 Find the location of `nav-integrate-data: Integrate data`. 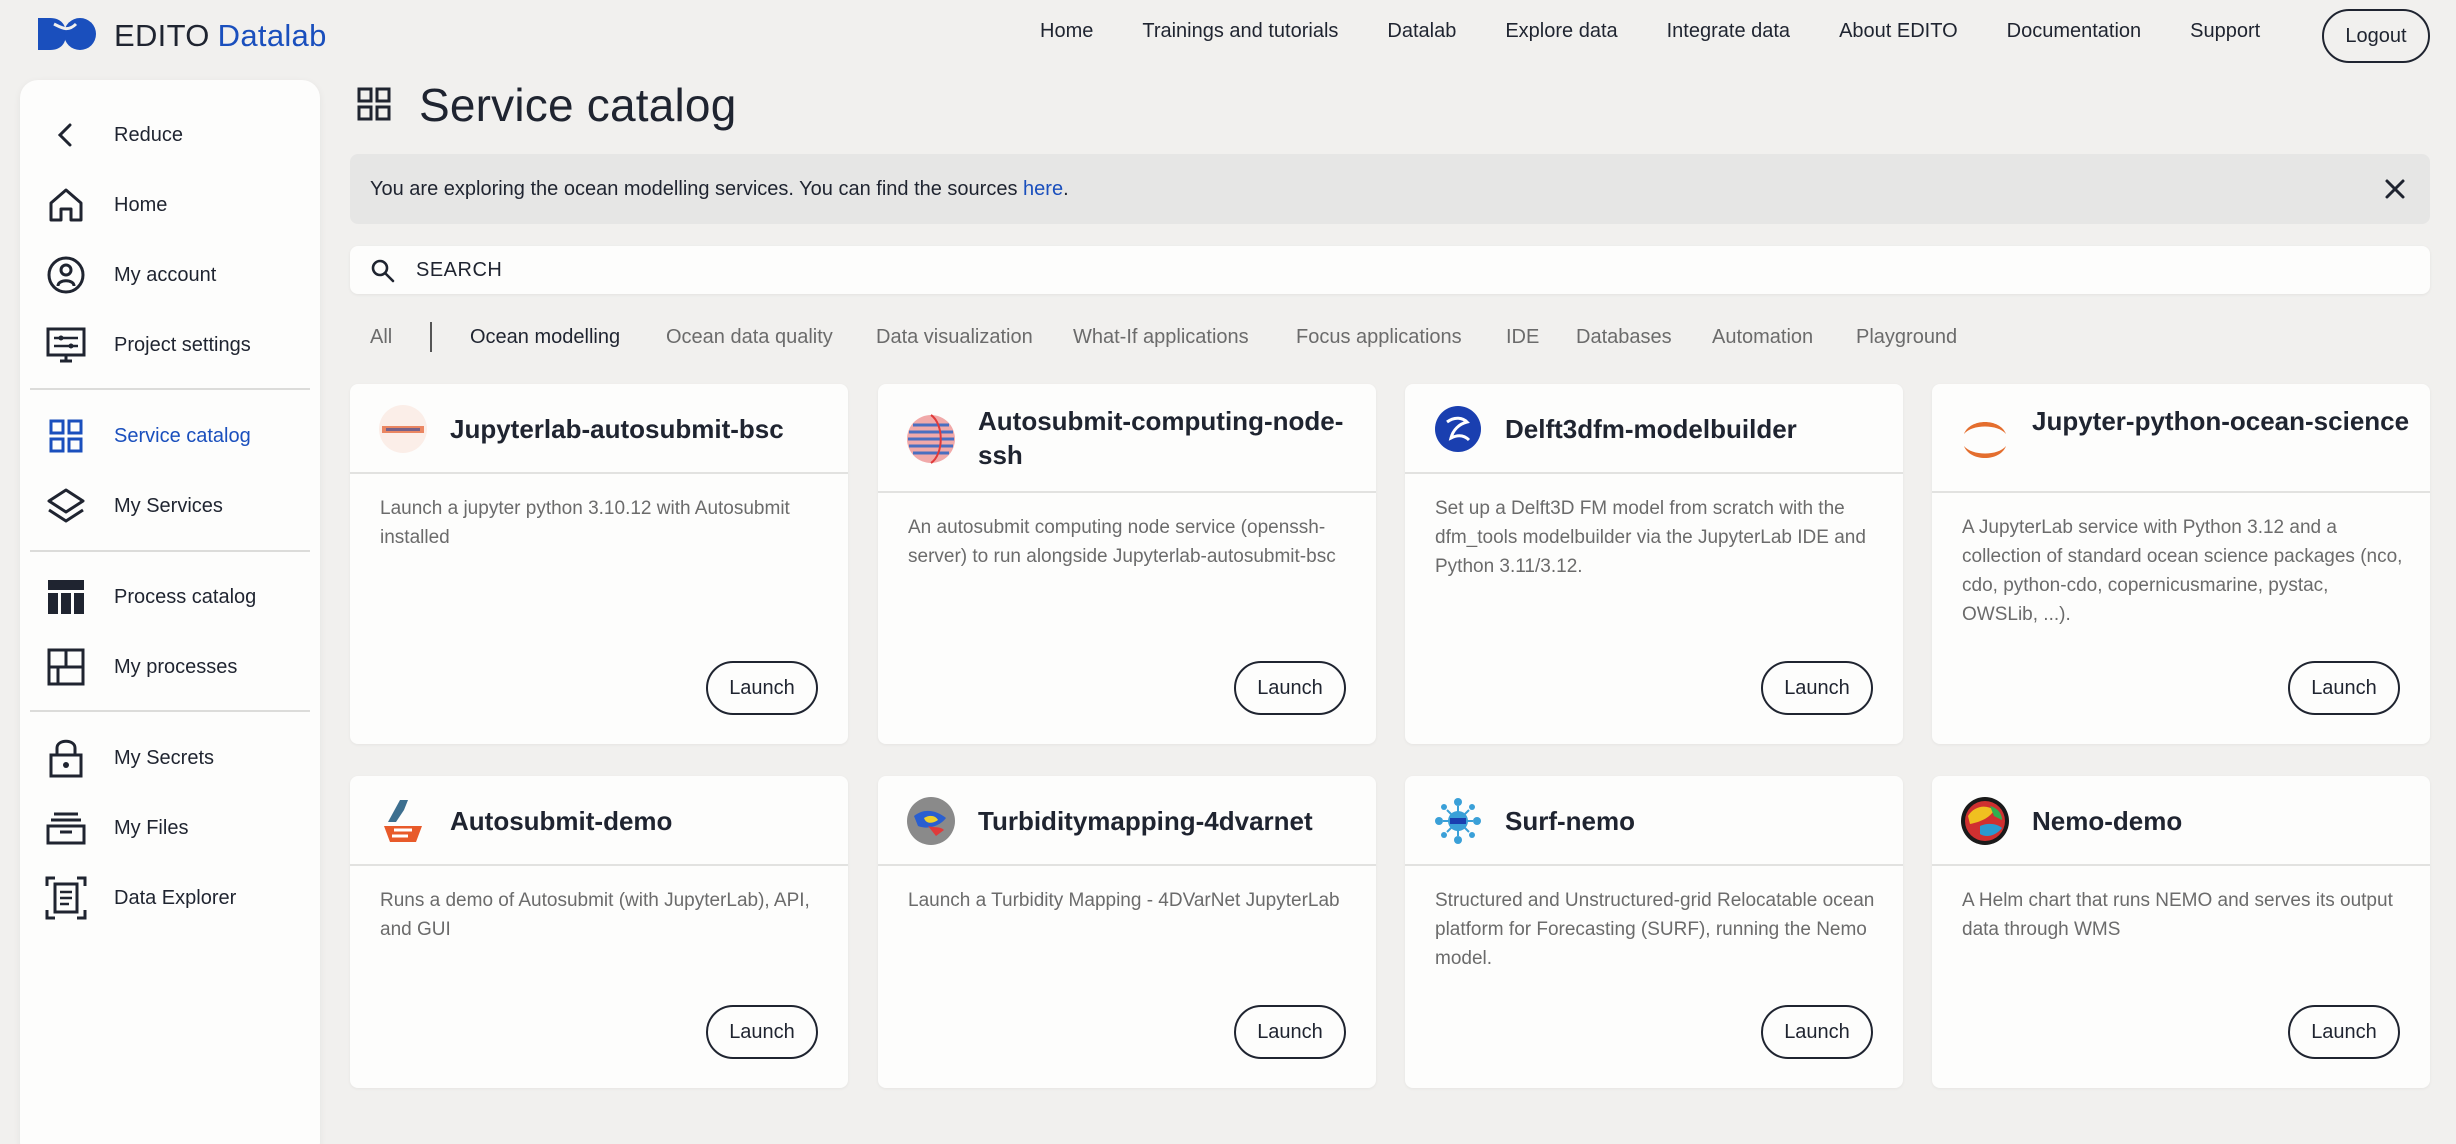

nav-integrate-data: Integrate data is located at coordinates (1728, 31).